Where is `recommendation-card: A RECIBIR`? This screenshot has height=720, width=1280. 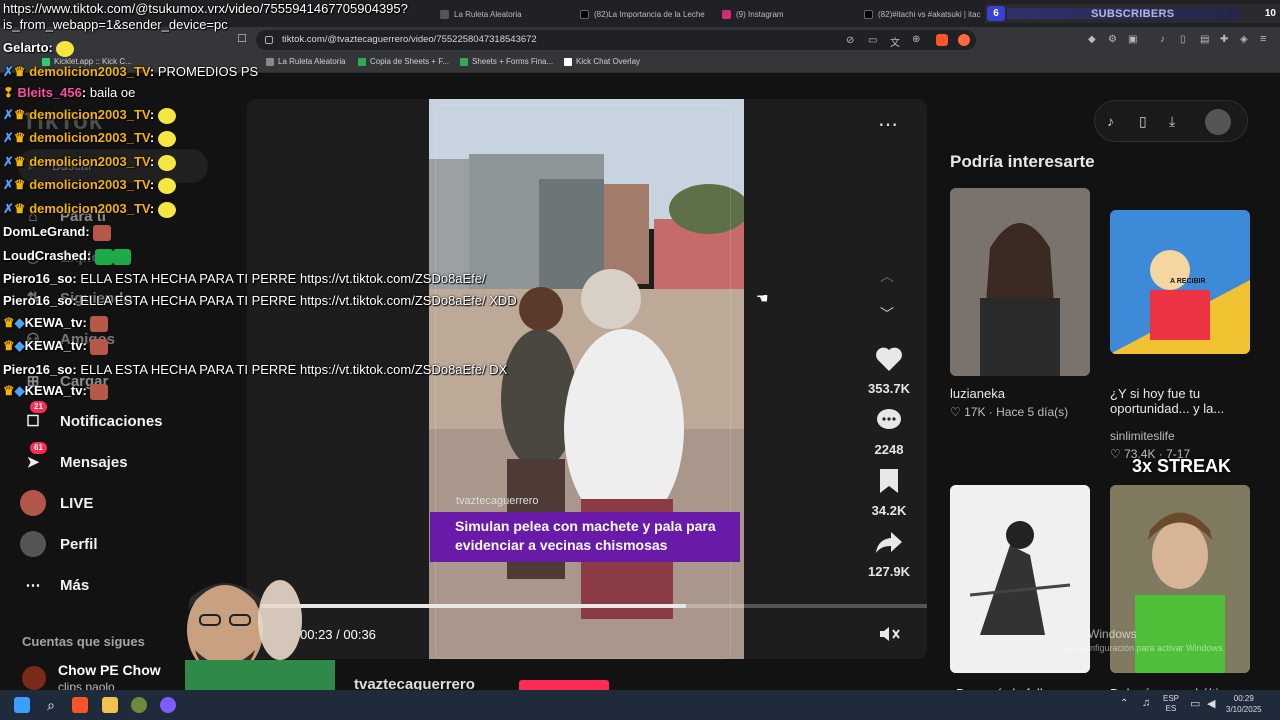 recommendation-card: A RECIBIR is located at coordinates (1180, 282).